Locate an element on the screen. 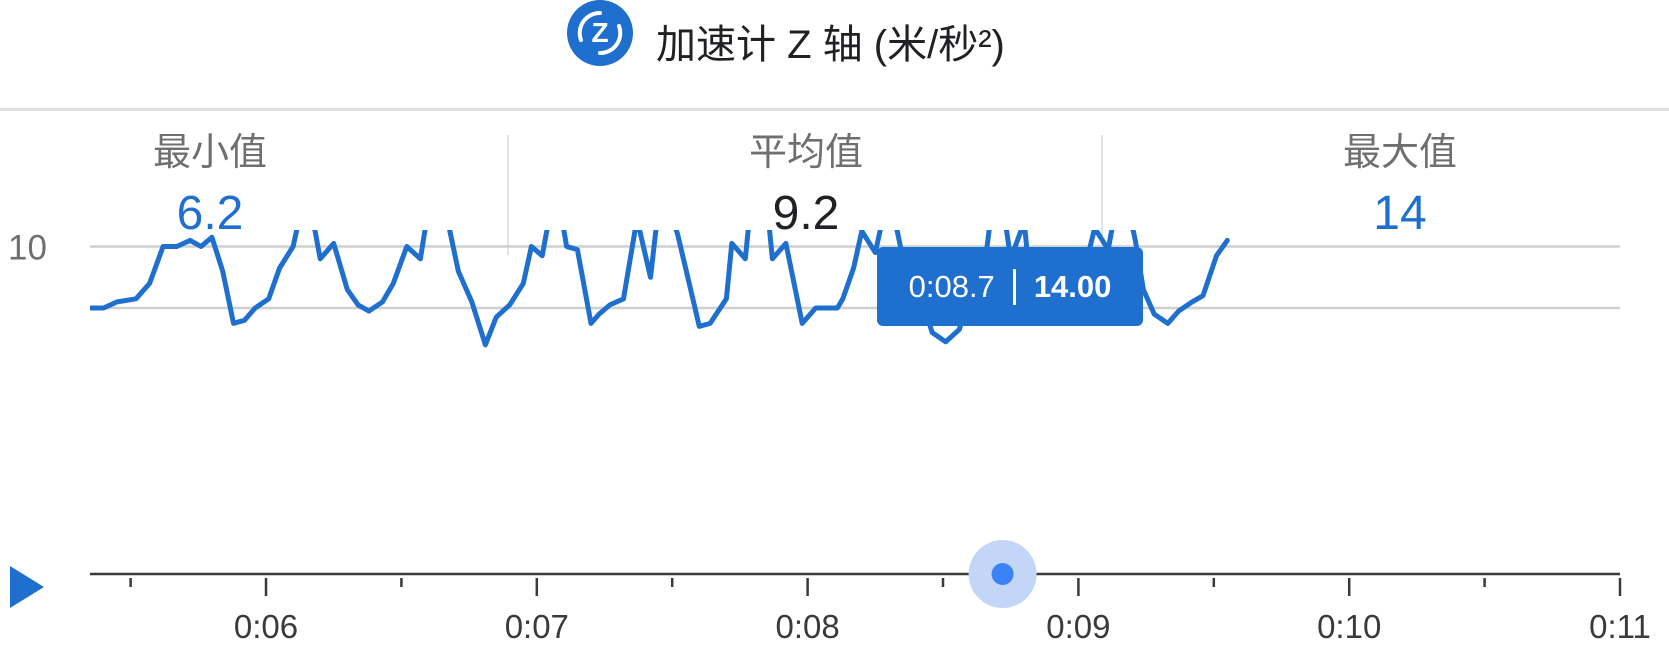 This screenshot has width=1669, height=652. stat-avg-label: 平均值 is located at coordinates (805, 153).